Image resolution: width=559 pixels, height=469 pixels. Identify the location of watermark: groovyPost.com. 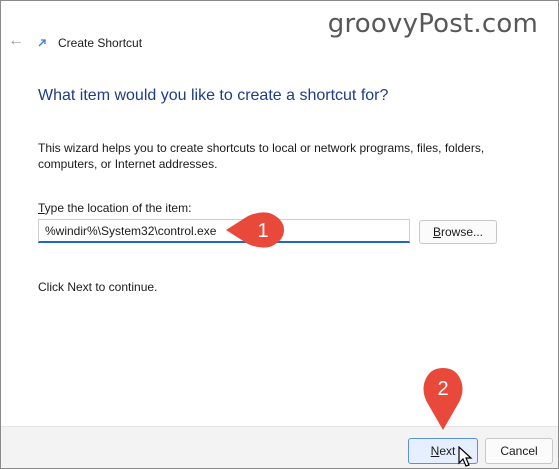
(432, 24).